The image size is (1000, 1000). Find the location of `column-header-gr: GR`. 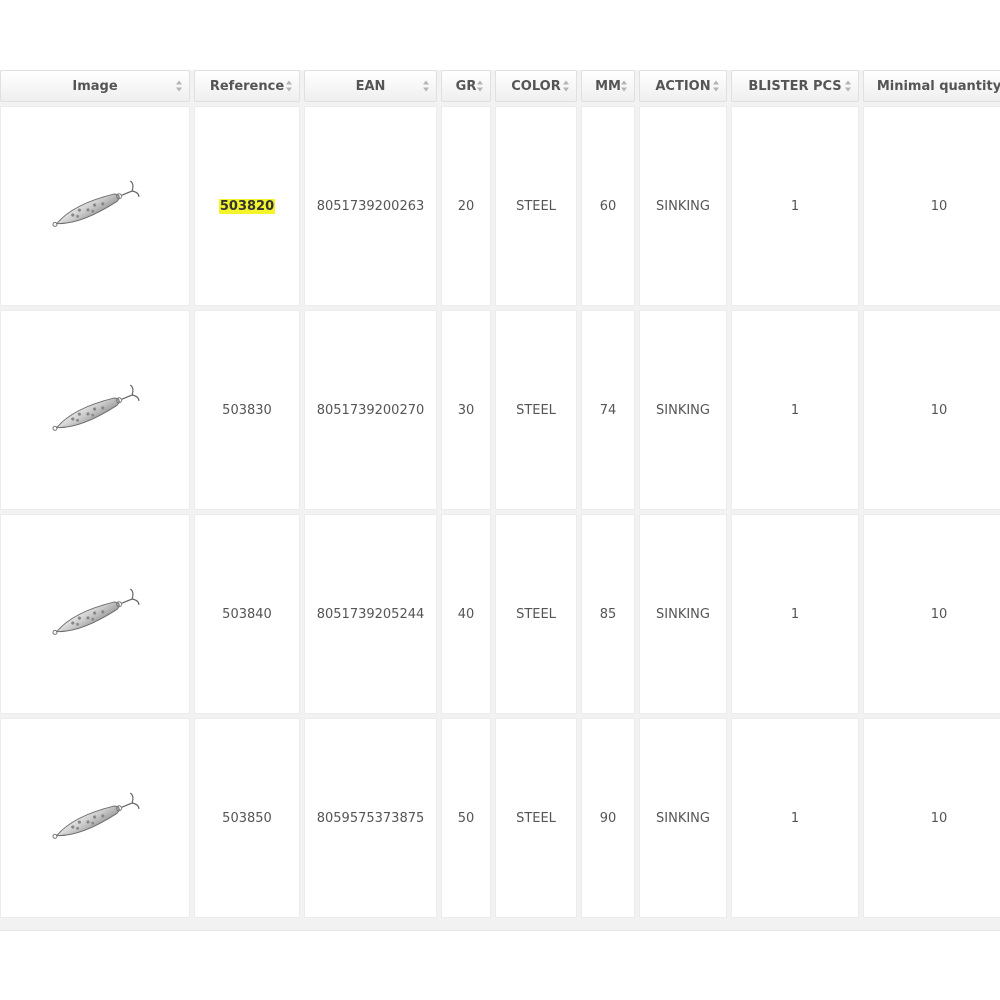

column-header-gr: GR is located at coordinates (466, 86).